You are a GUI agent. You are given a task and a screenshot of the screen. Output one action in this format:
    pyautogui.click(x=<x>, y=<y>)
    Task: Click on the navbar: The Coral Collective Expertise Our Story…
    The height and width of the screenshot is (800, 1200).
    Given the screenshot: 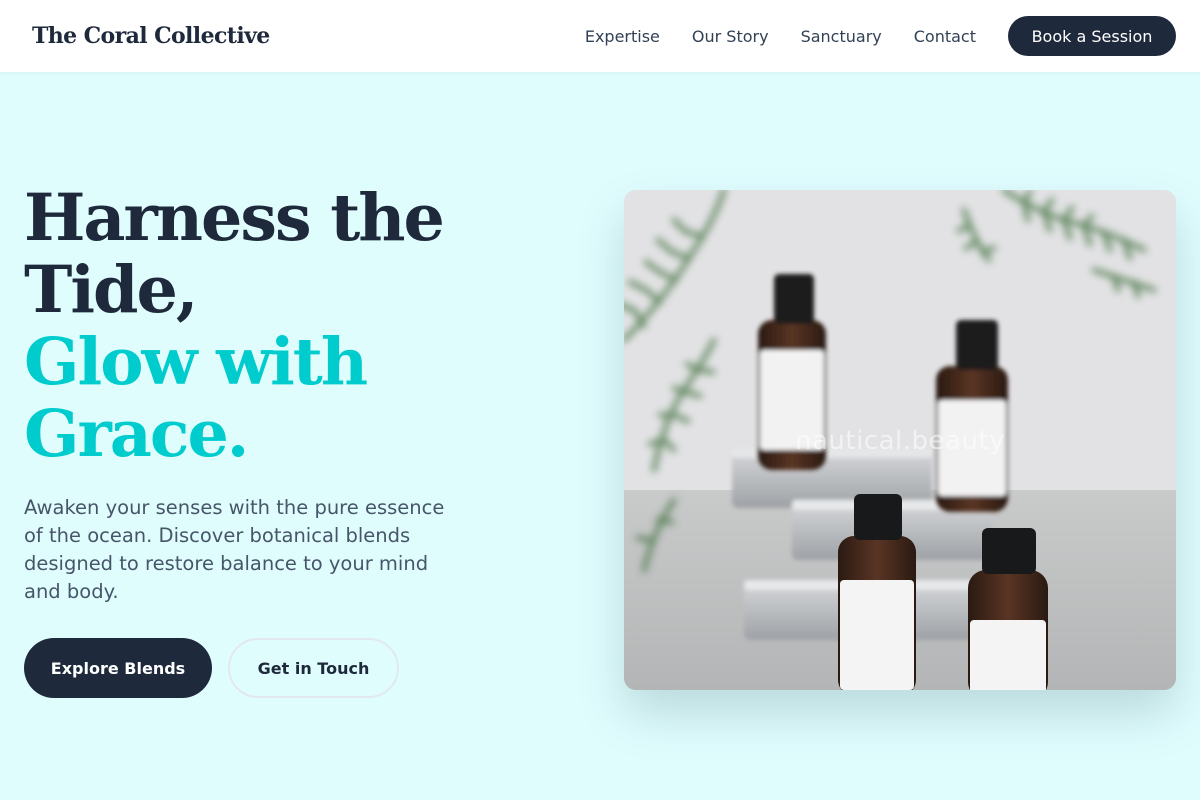 What is the action you would take?
    pyautogui.click(x=600, y=36)
    